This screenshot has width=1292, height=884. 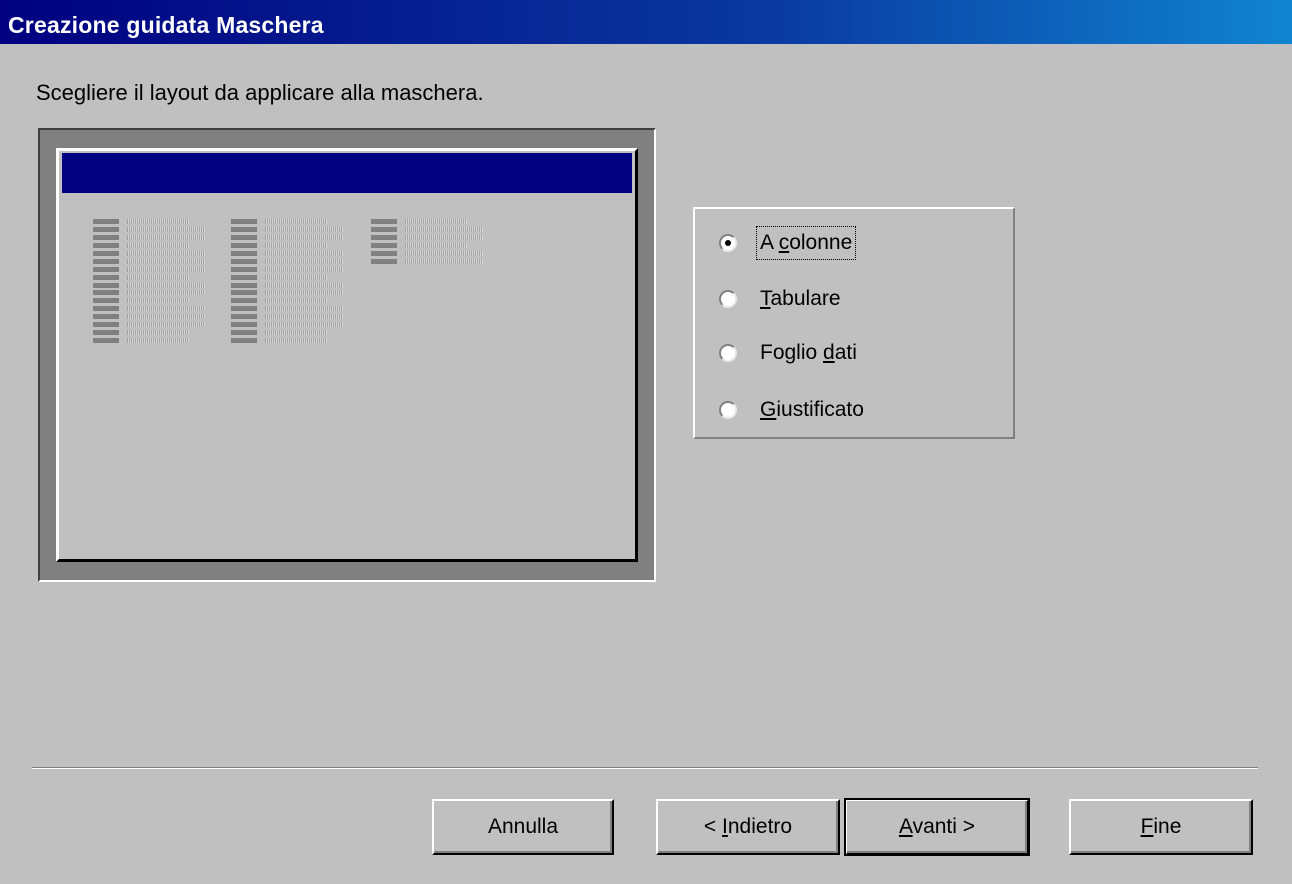 I want to click on radio-tabulare, so click(x=728, y=299).